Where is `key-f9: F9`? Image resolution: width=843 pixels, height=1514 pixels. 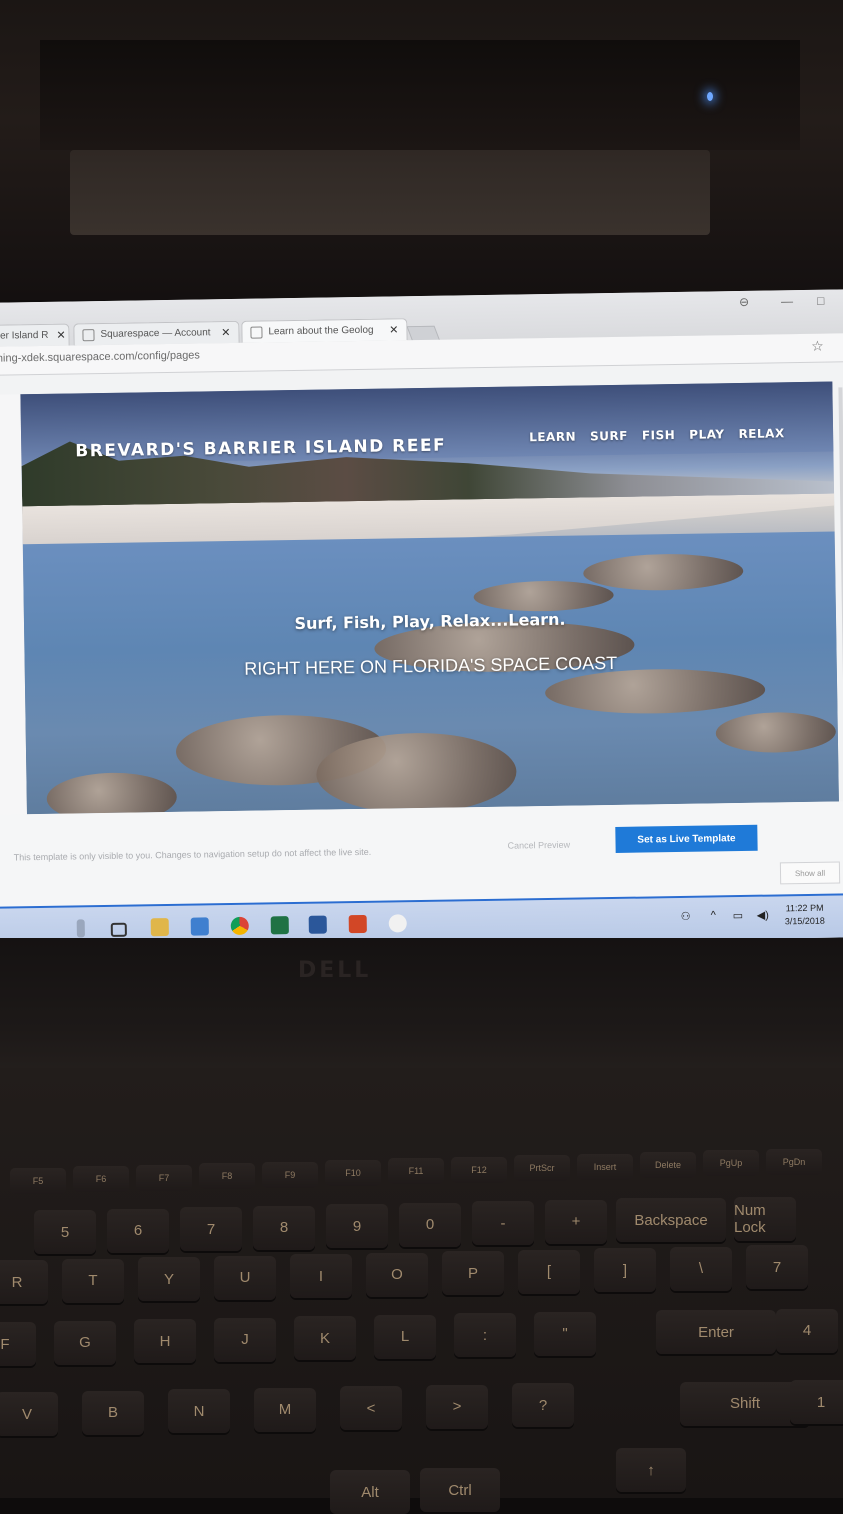 key-f9: F9 is located at coordinates (290, 1174).